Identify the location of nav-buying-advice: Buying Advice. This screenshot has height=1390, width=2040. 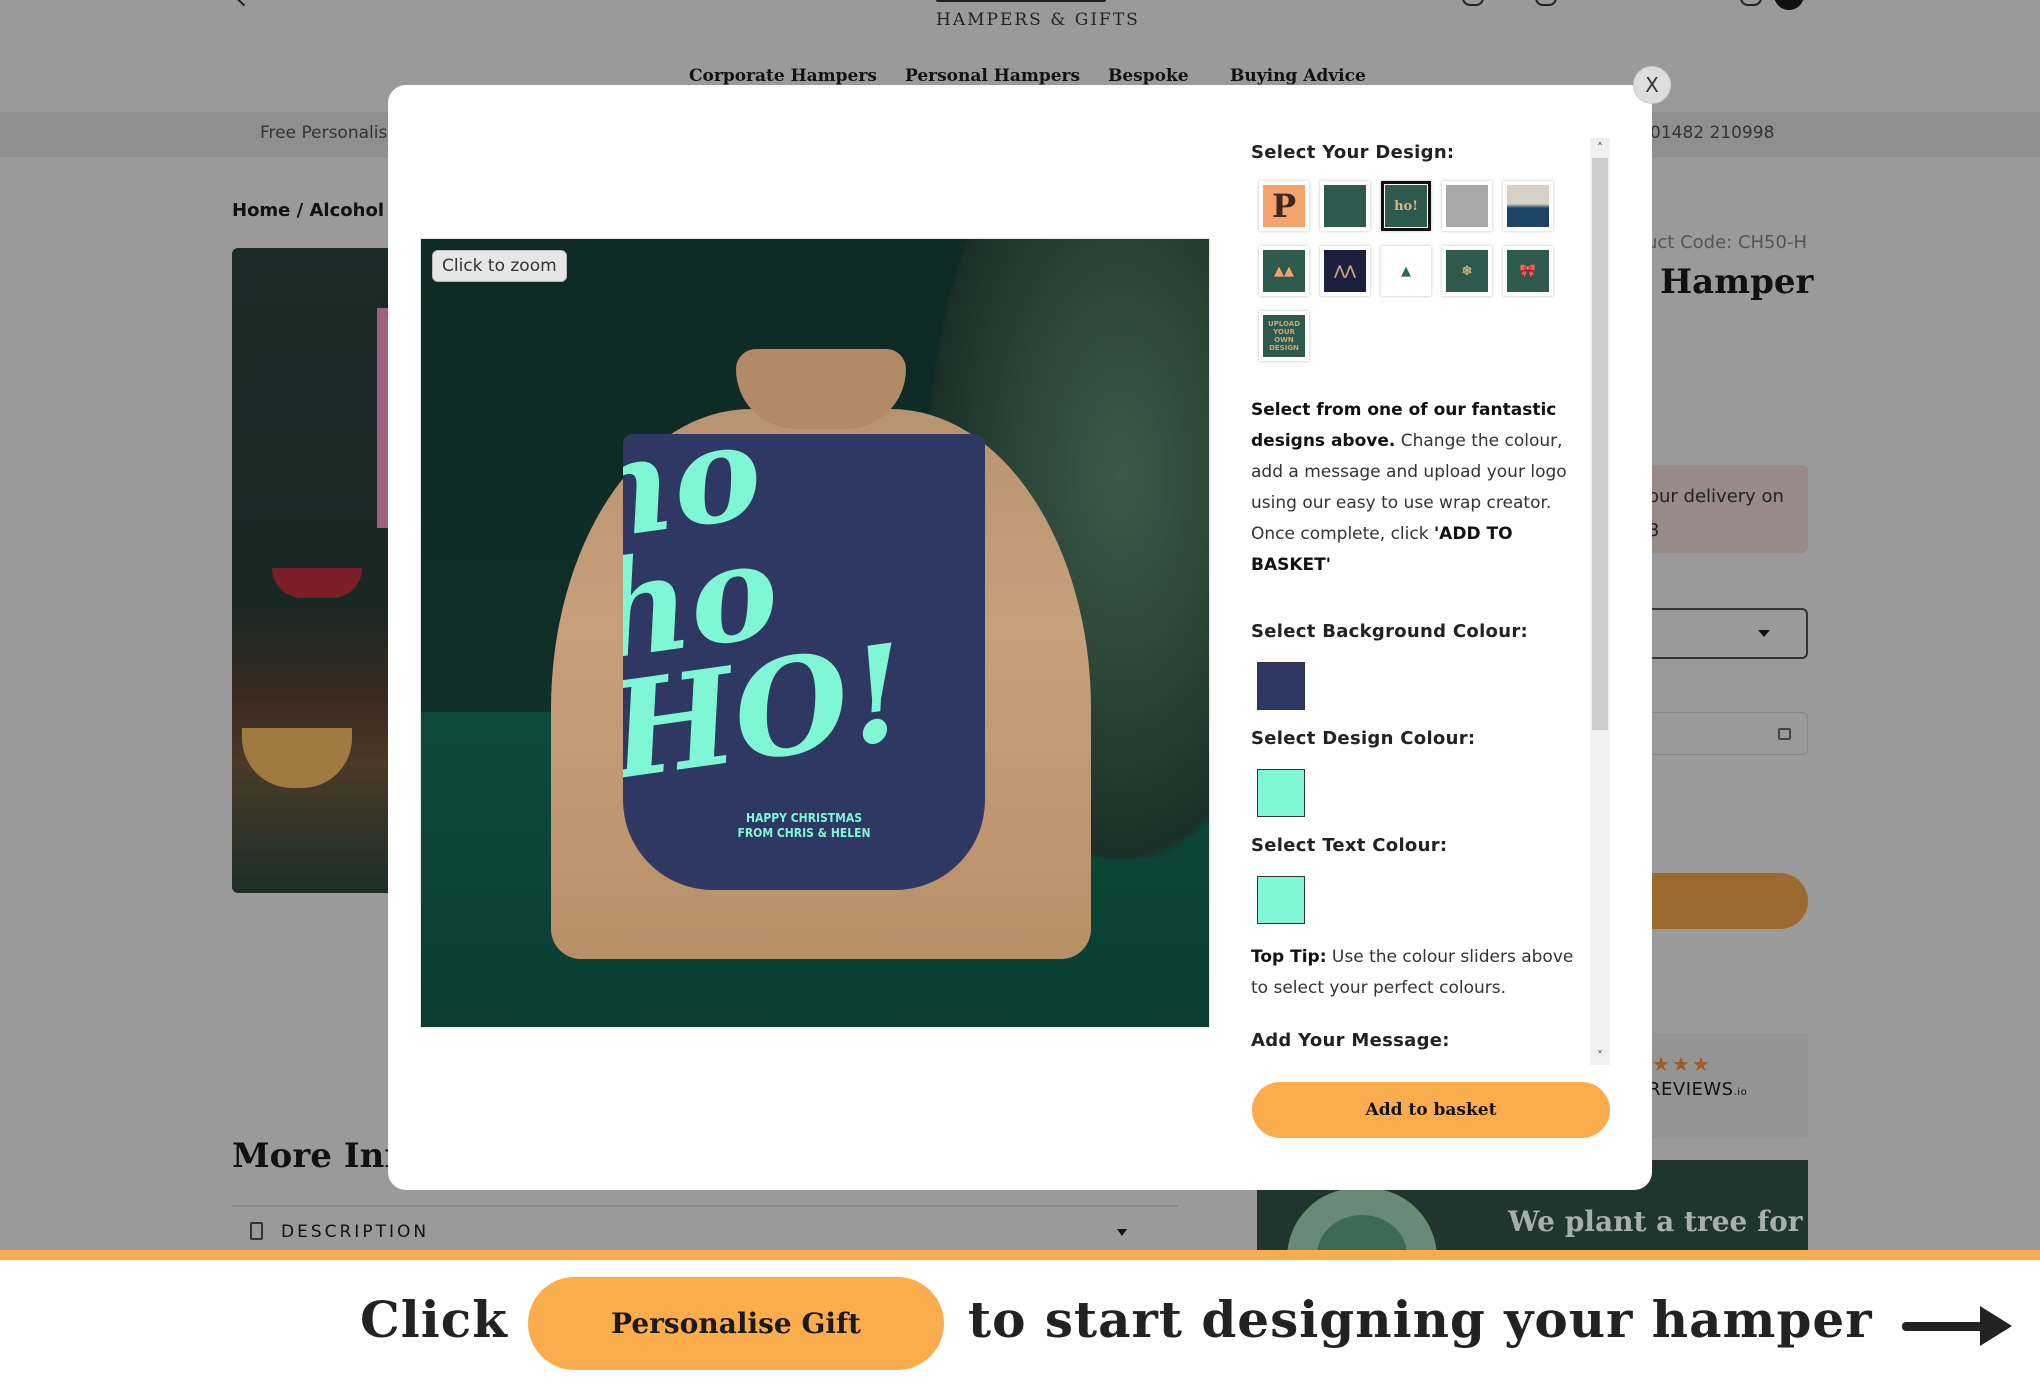
(1298, 76).